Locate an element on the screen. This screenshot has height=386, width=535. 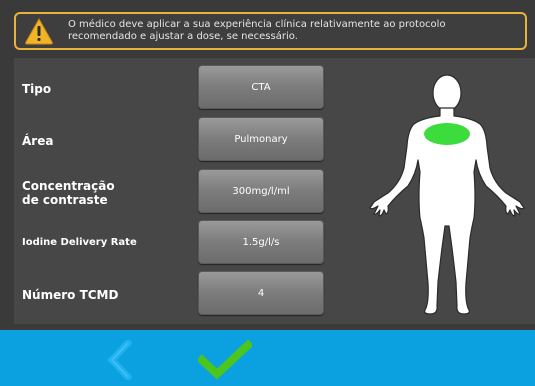
iodine-delivery-rate-button: 1.5g/l/s is located at coordinates (261, 242).